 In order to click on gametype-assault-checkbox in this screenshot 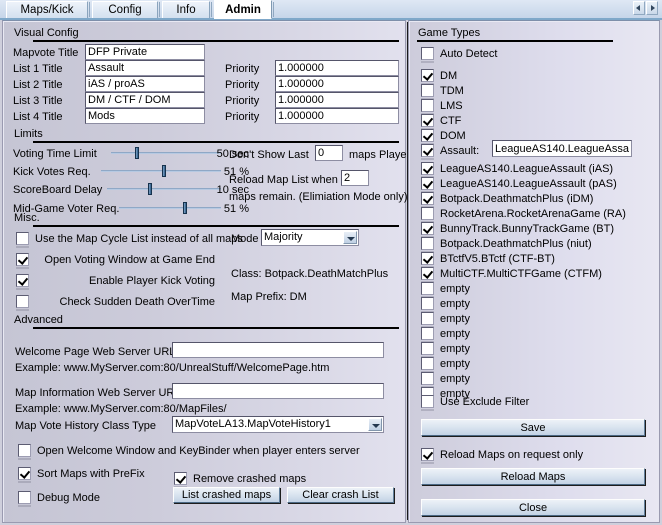, I will do `click(427, 152)`.